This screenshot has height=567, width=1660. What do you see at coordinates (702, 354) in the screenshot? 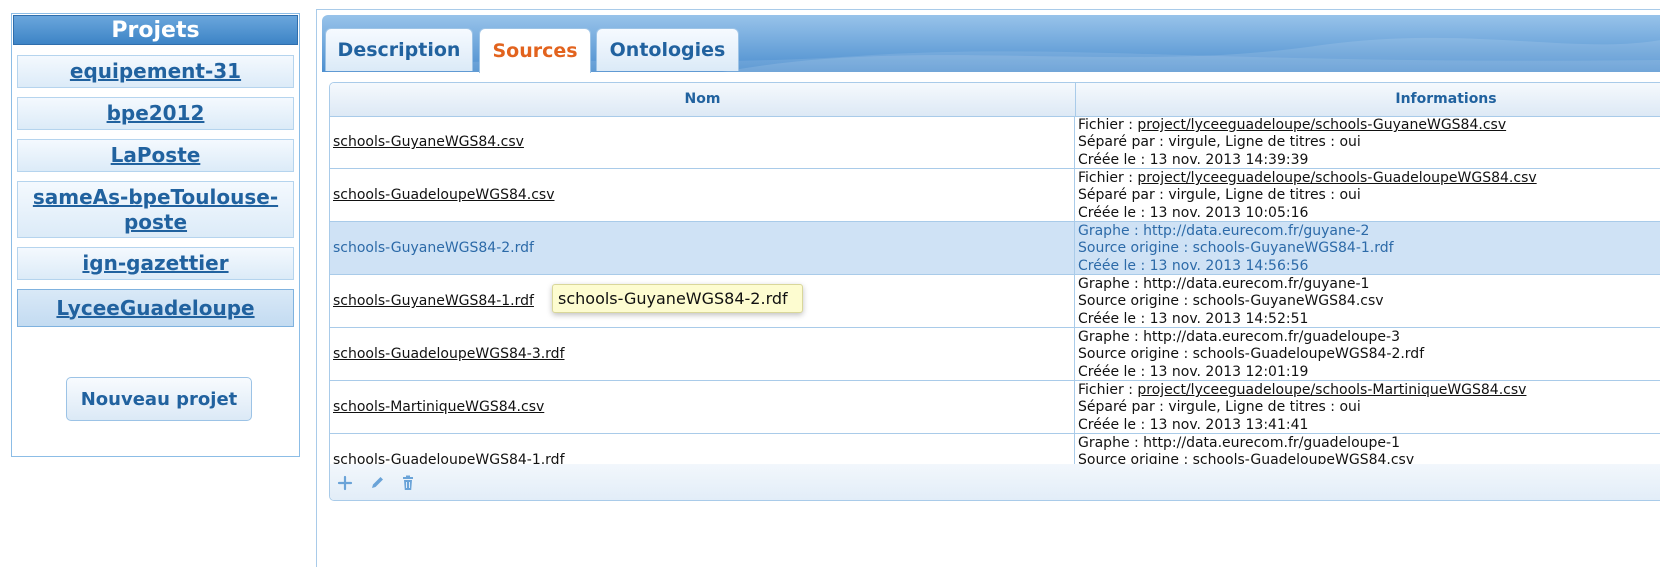
I see `source-name-cell: schools-GuadeloupeWGS84-3.rdf` at bounding box center [702, 354].